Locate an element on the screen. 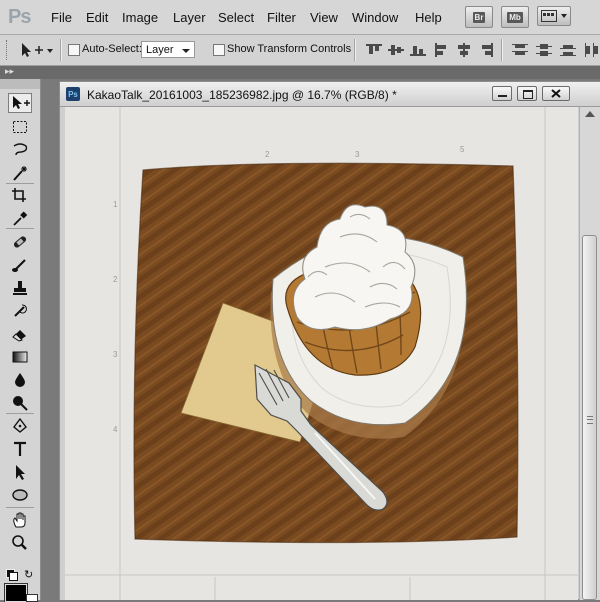 This screenshot has height=602, width=600. eyedropper-tool is located at coordinates (20, 218).